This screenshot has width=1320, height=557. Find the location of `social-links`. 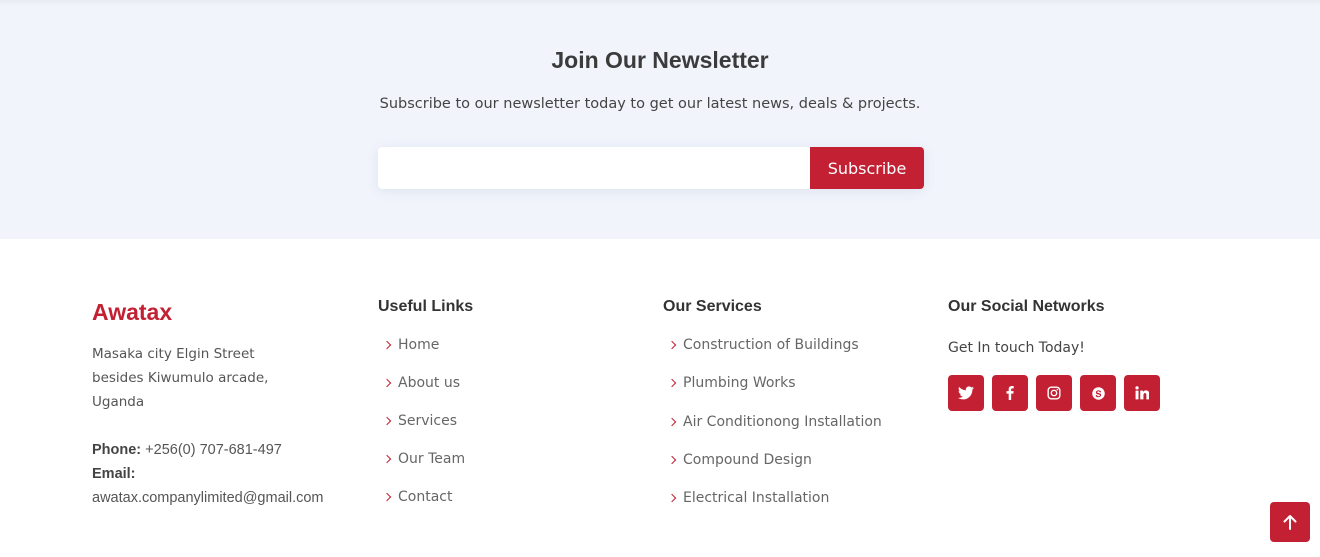

social-links is located at coordinates (1054, 393).